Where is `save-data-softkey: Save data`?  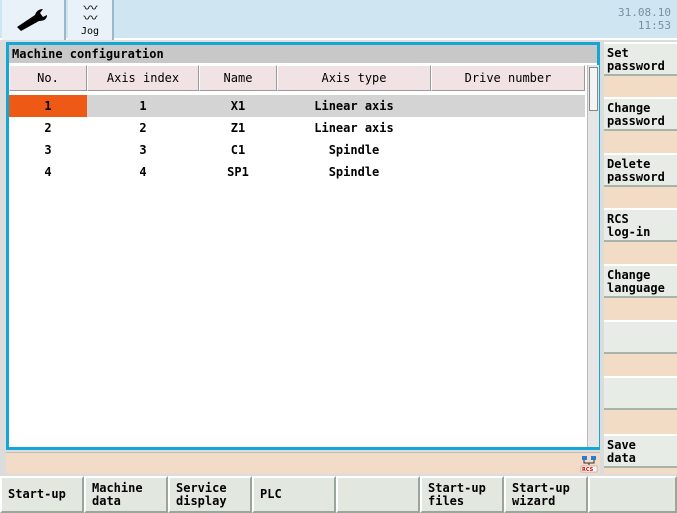
save-data-softkey: Save data is located at coordinates (640, 451).